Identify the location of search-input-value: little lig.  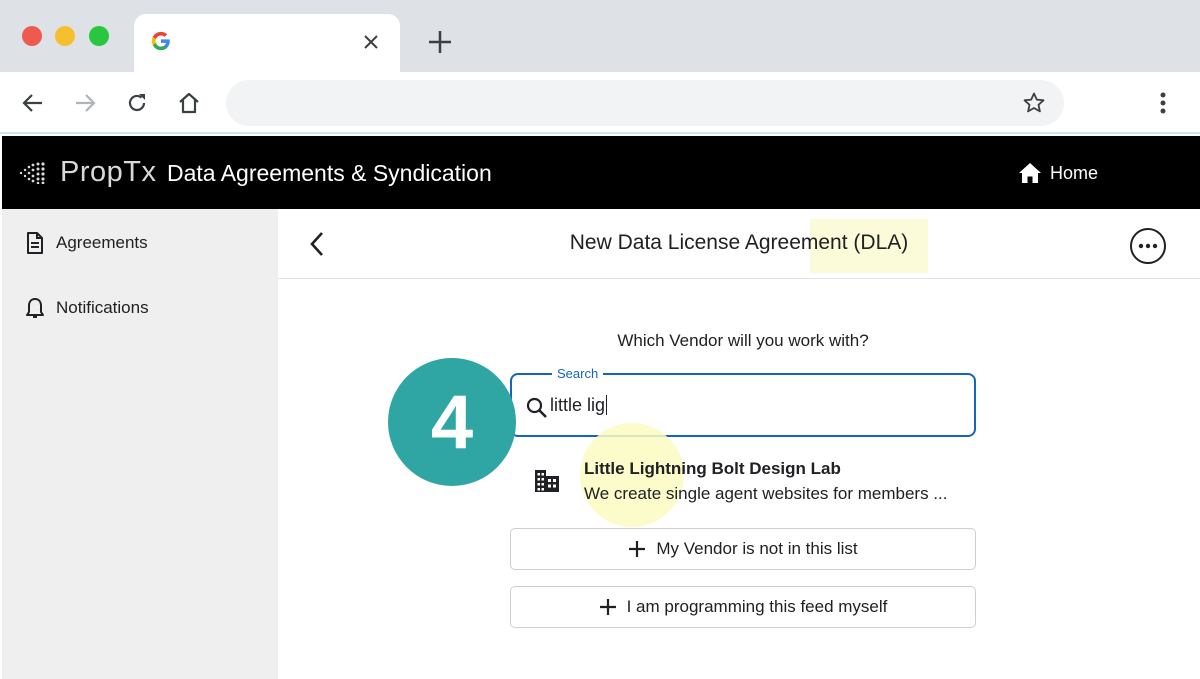
(578, 405).